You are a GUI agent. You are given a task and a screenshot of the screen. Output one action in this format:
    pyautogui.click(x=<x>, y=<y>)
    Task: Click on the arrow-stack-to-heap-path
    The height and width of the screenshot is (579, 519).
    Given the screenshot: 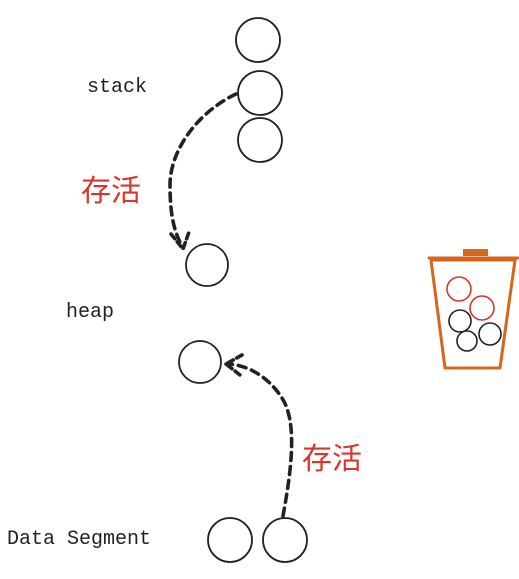 What is the action you would take?
    pyautogui.click(x=203, y=171)
    